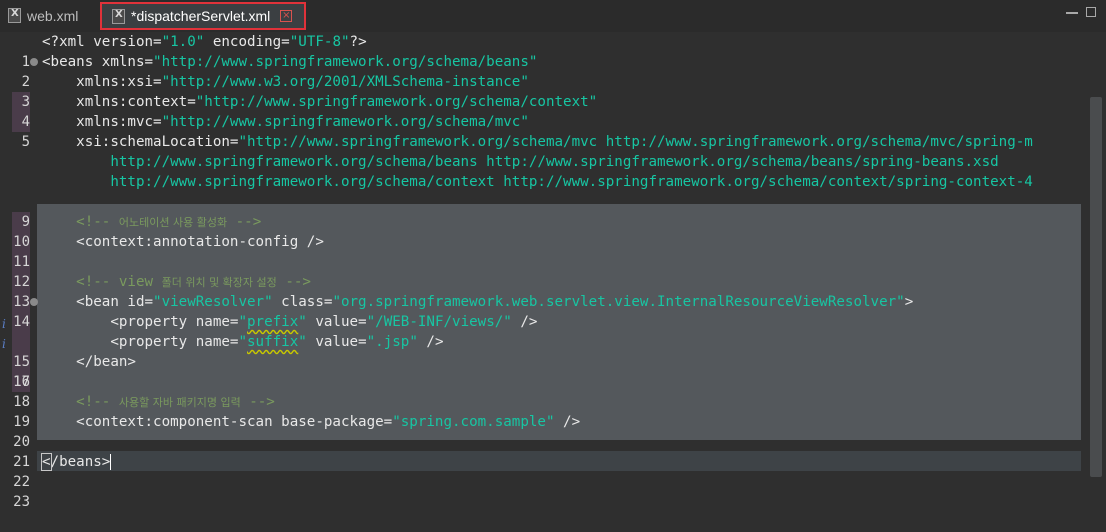  Describe the element at coordinates (140, 142) in the screenshot. I see `code-token: xsi:schemaLocation=` at that location.